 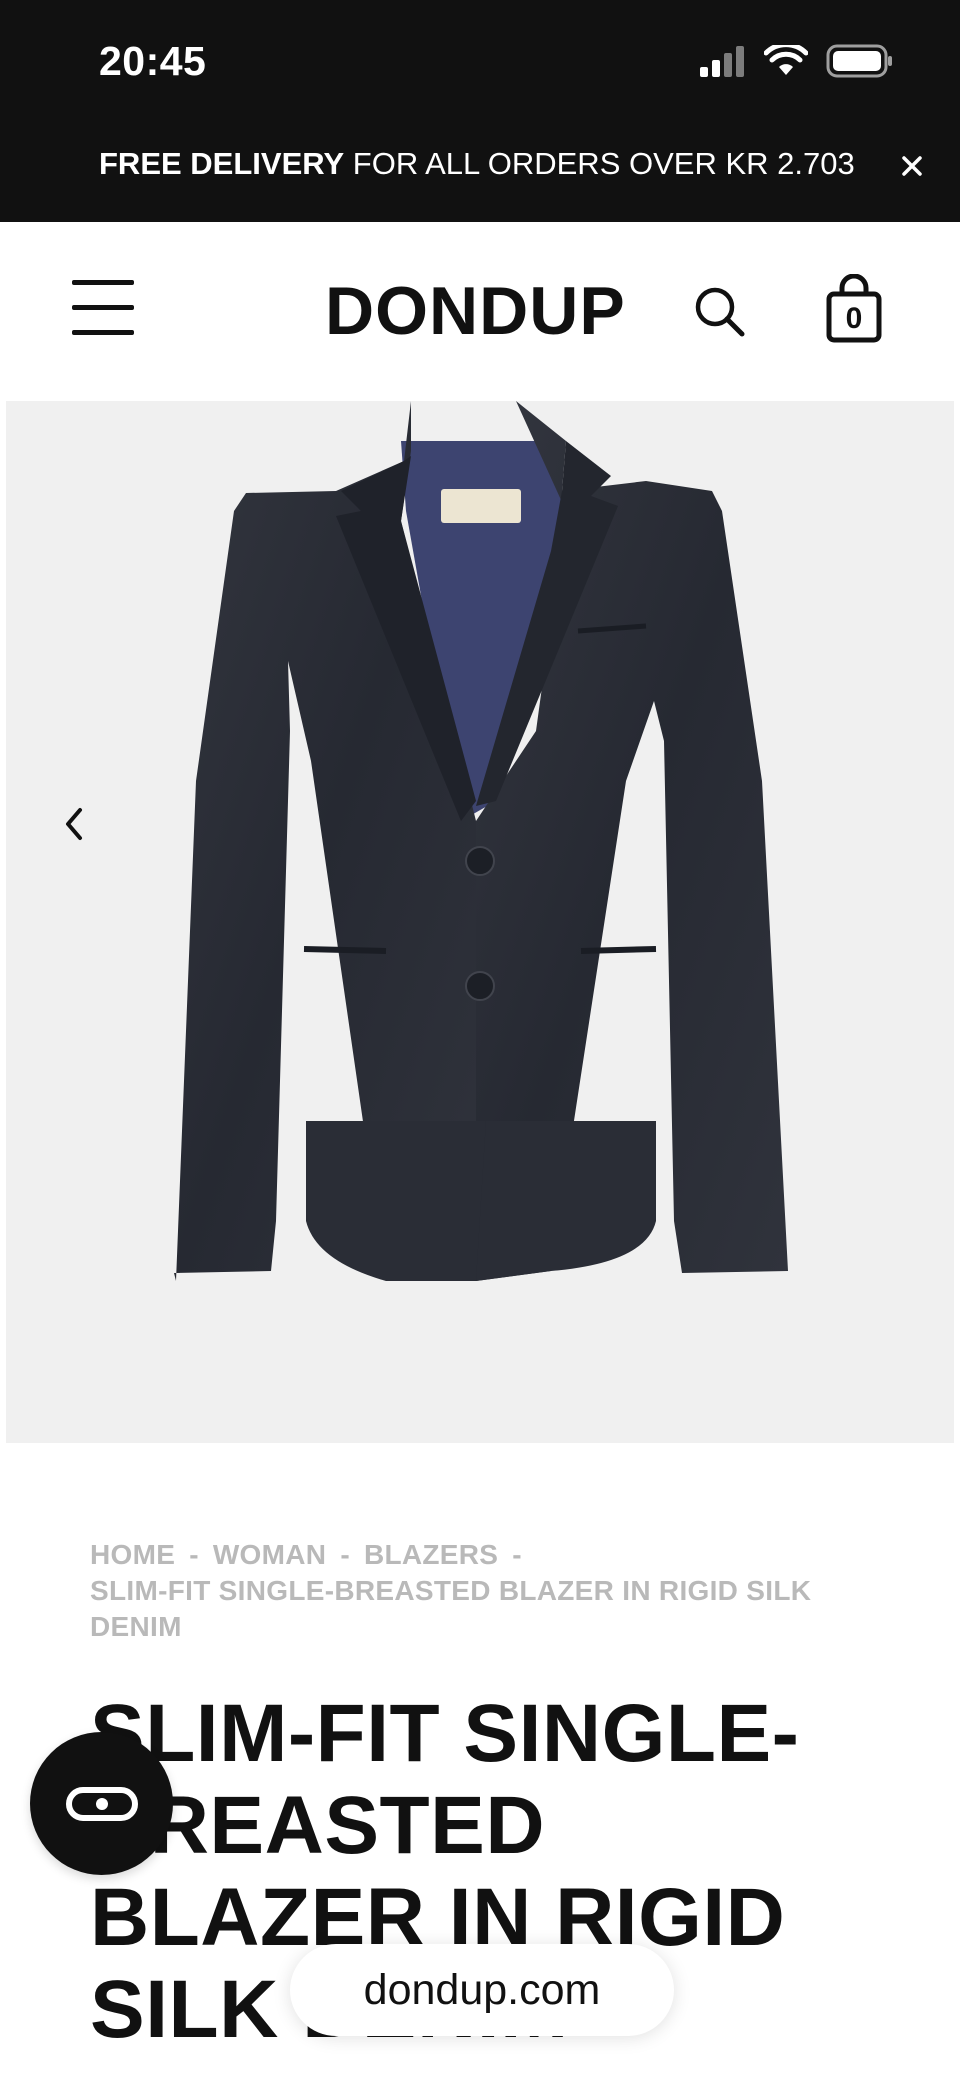 I want to click on chevron-left-icon, so click(x=74, y=824).